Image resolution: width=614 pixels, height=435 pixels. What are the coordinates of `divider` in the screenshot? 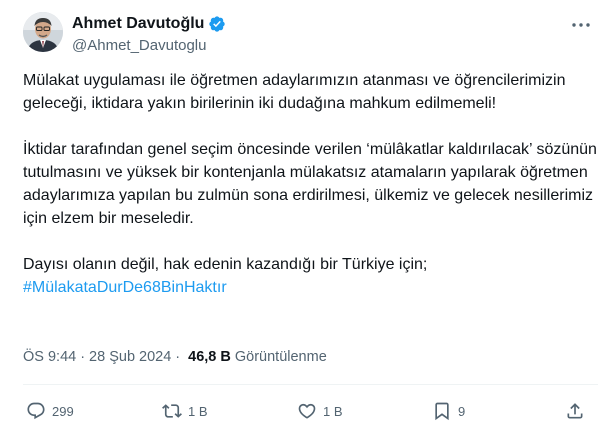 It's located at (310, 384).